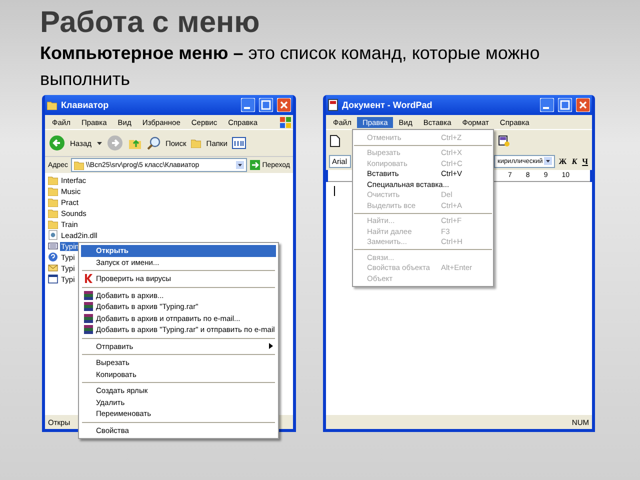 The height and width of the screenshot is (480, 640). What do you see at coordinates (574, 161) in the screenshot?
I see `format-button: К` at bounding box center [574, 161].